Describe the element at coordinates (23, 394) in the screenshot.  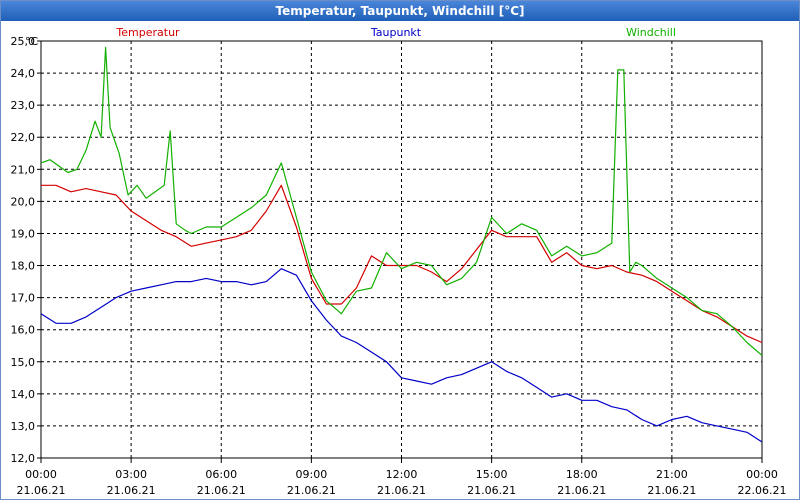
I see `y-tick-label: 14,0` at that location.